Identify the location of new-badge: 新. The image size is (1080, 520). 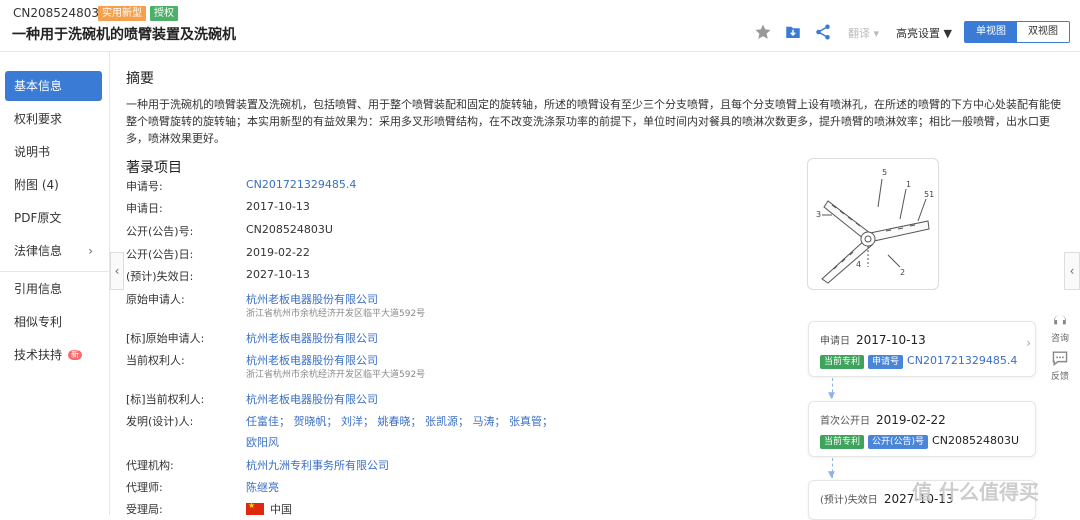
(75, 355).